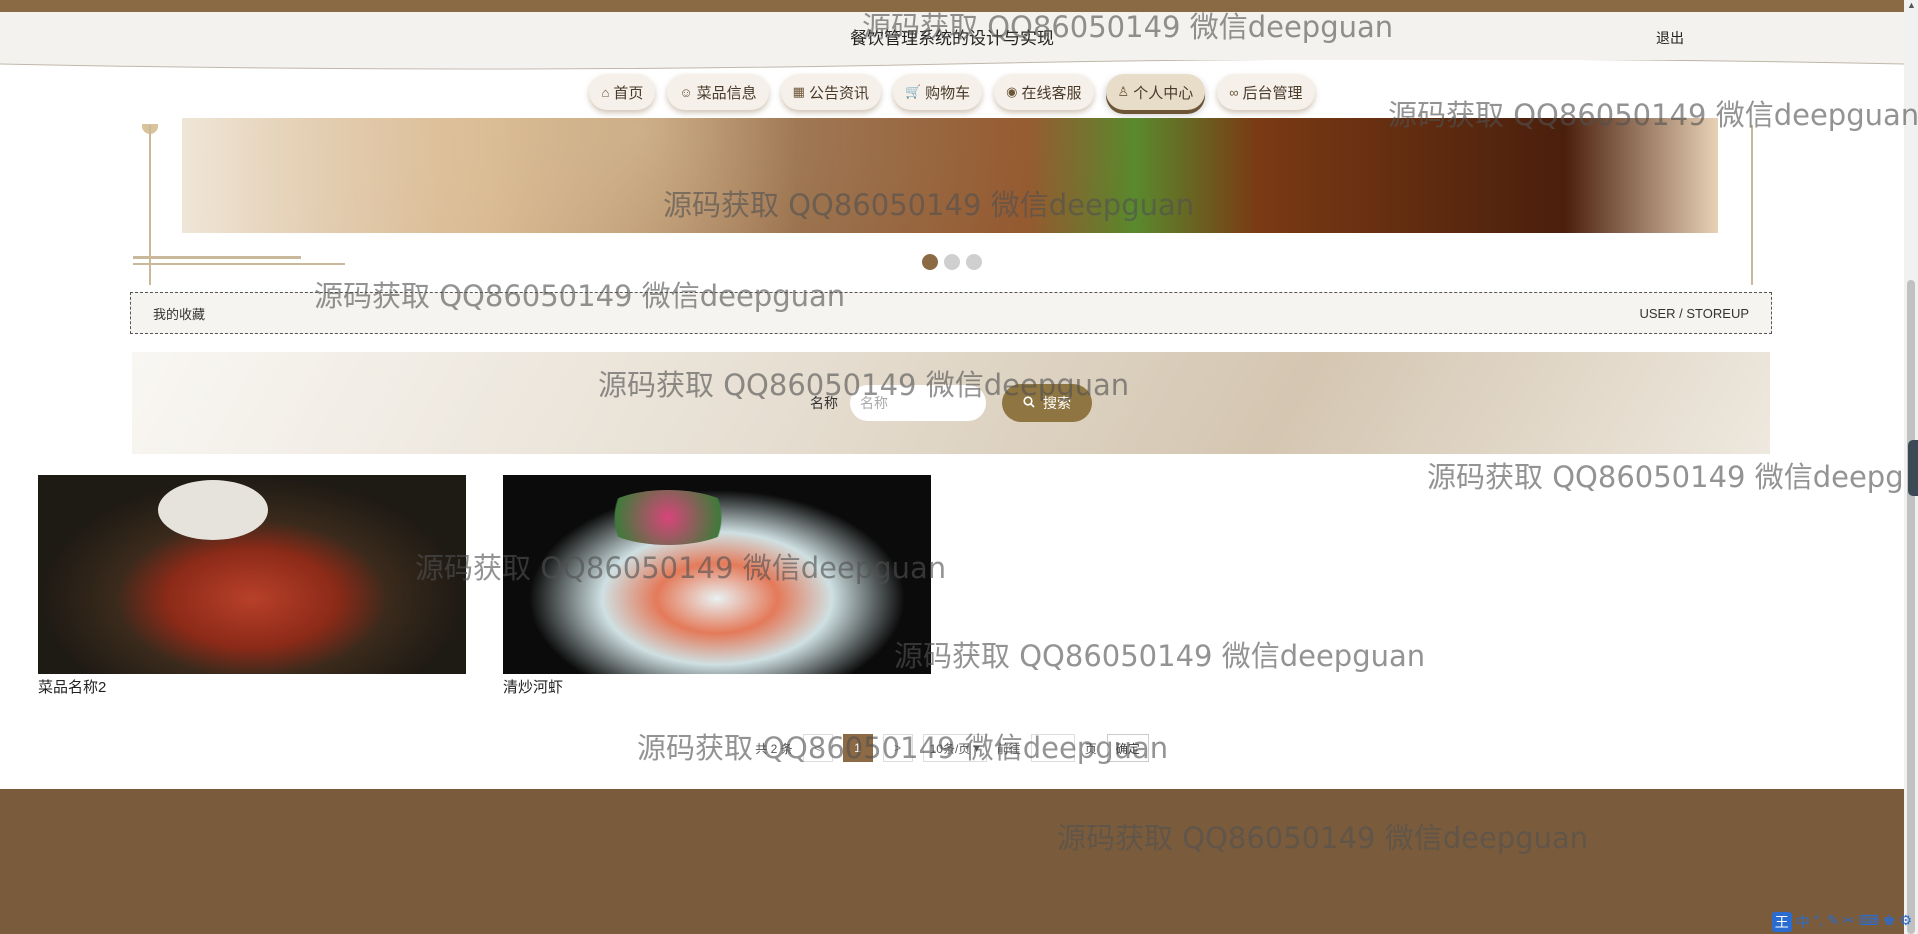 This screenshot has width=1918, height=934. What do you see at coordinates (1889, 922) in the screenshot?
I see `skin-icon: ♚` at bounding box center [1889, 922].